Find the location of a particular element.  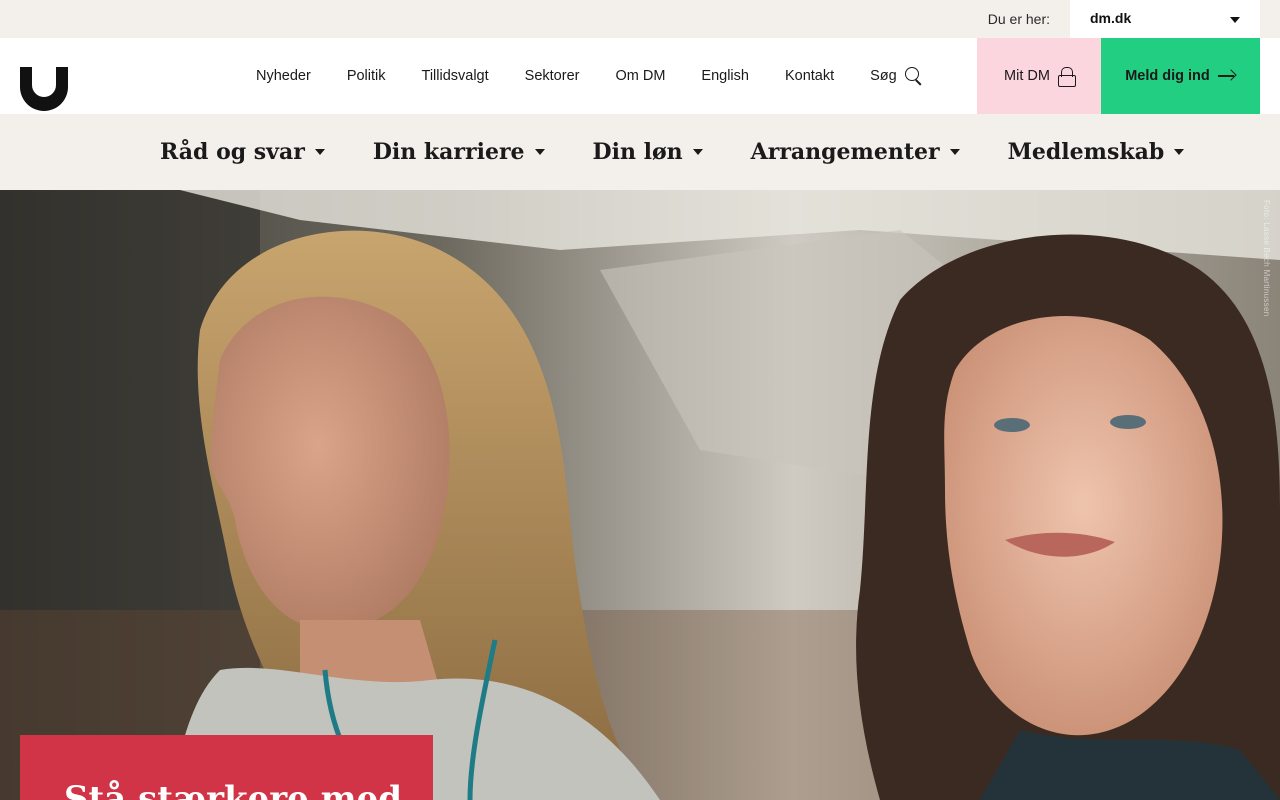

search-button: Søg is located at coordinates (896, 76).